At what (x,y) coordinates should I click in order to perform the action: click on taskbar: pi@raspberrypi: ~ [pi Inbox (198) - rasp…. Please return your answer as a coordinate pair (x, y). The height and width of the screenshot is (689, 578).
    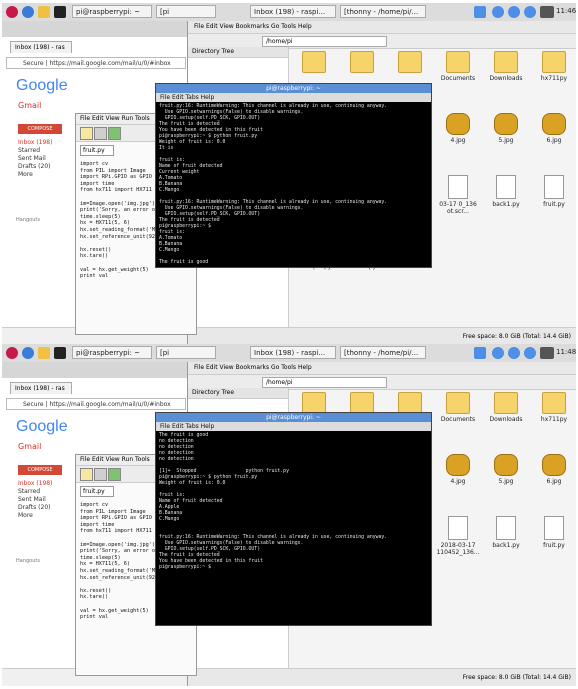
    Looking at the image, I should click on (289, 12).